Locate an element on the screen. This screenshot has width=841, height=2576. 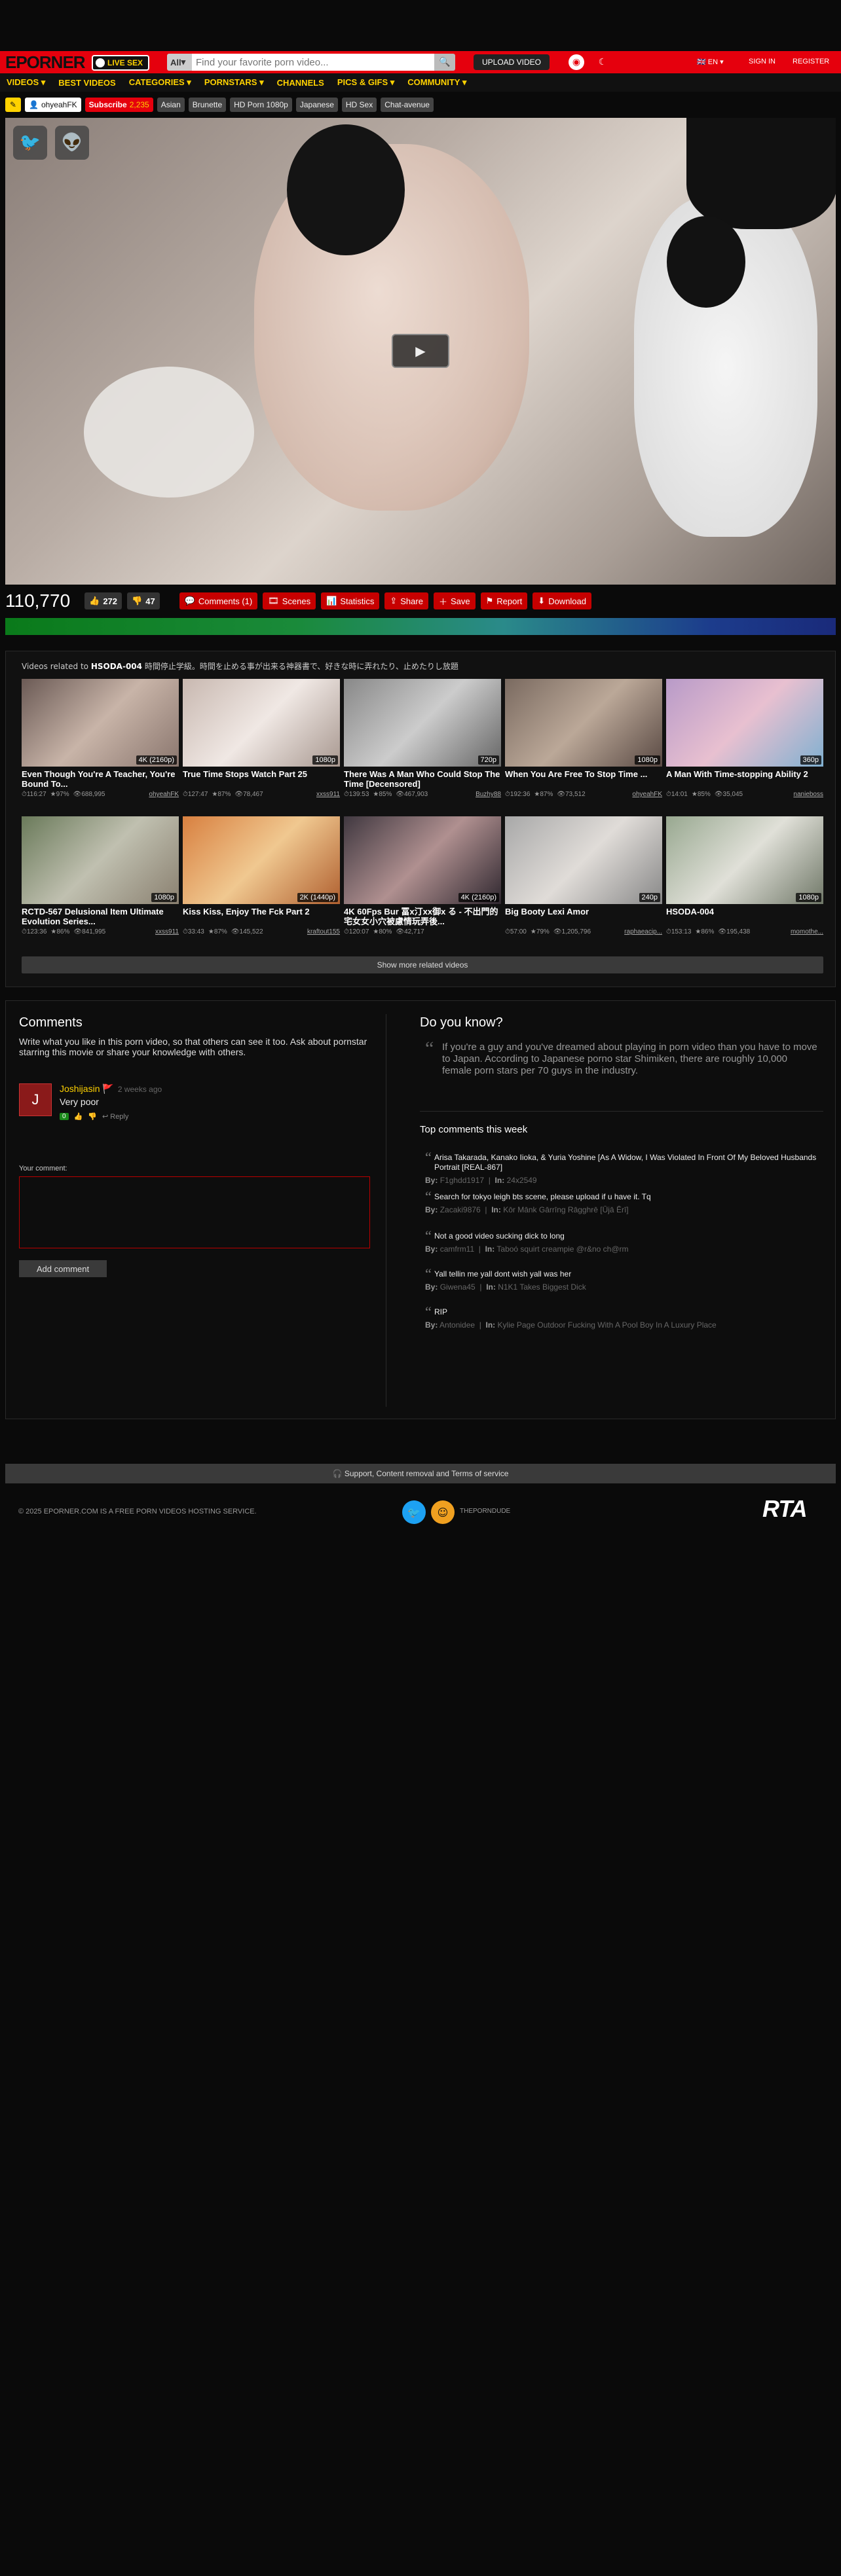
porndude-icon: ☺ is located at coordinates (443, 1512).